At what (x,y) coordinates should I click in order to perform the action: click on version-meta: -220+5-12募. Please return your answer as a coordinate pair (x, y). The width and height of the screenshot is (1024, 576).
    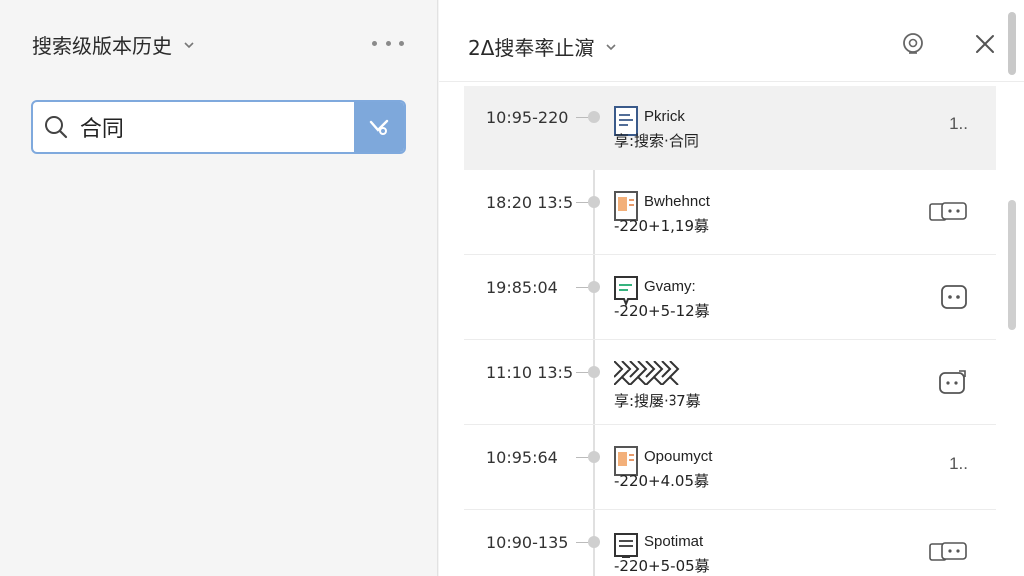
    Looking at the image, I should click on (662, 311).